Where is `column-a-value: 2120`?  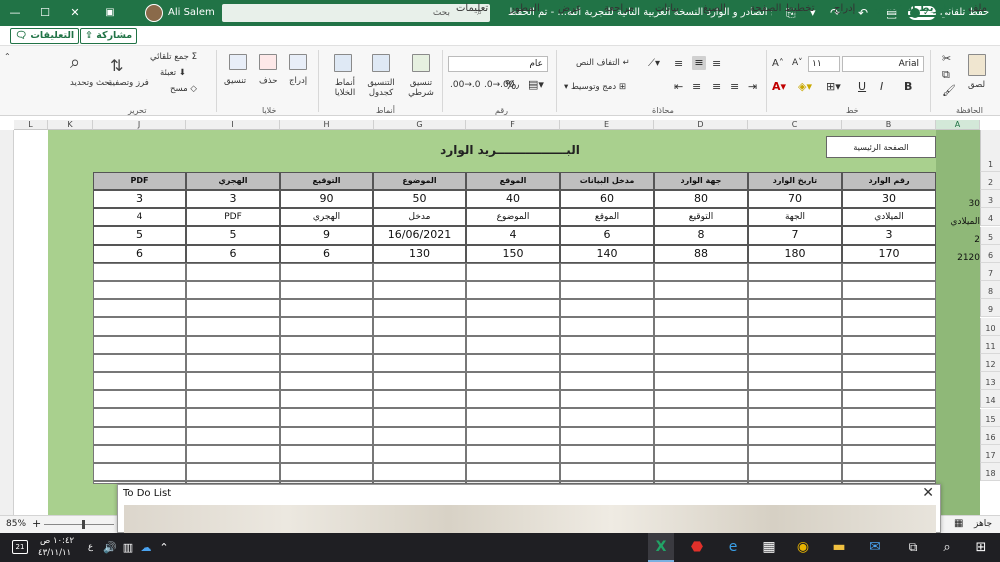 column-a-value: 2120 is located at coordinates (959, 258).